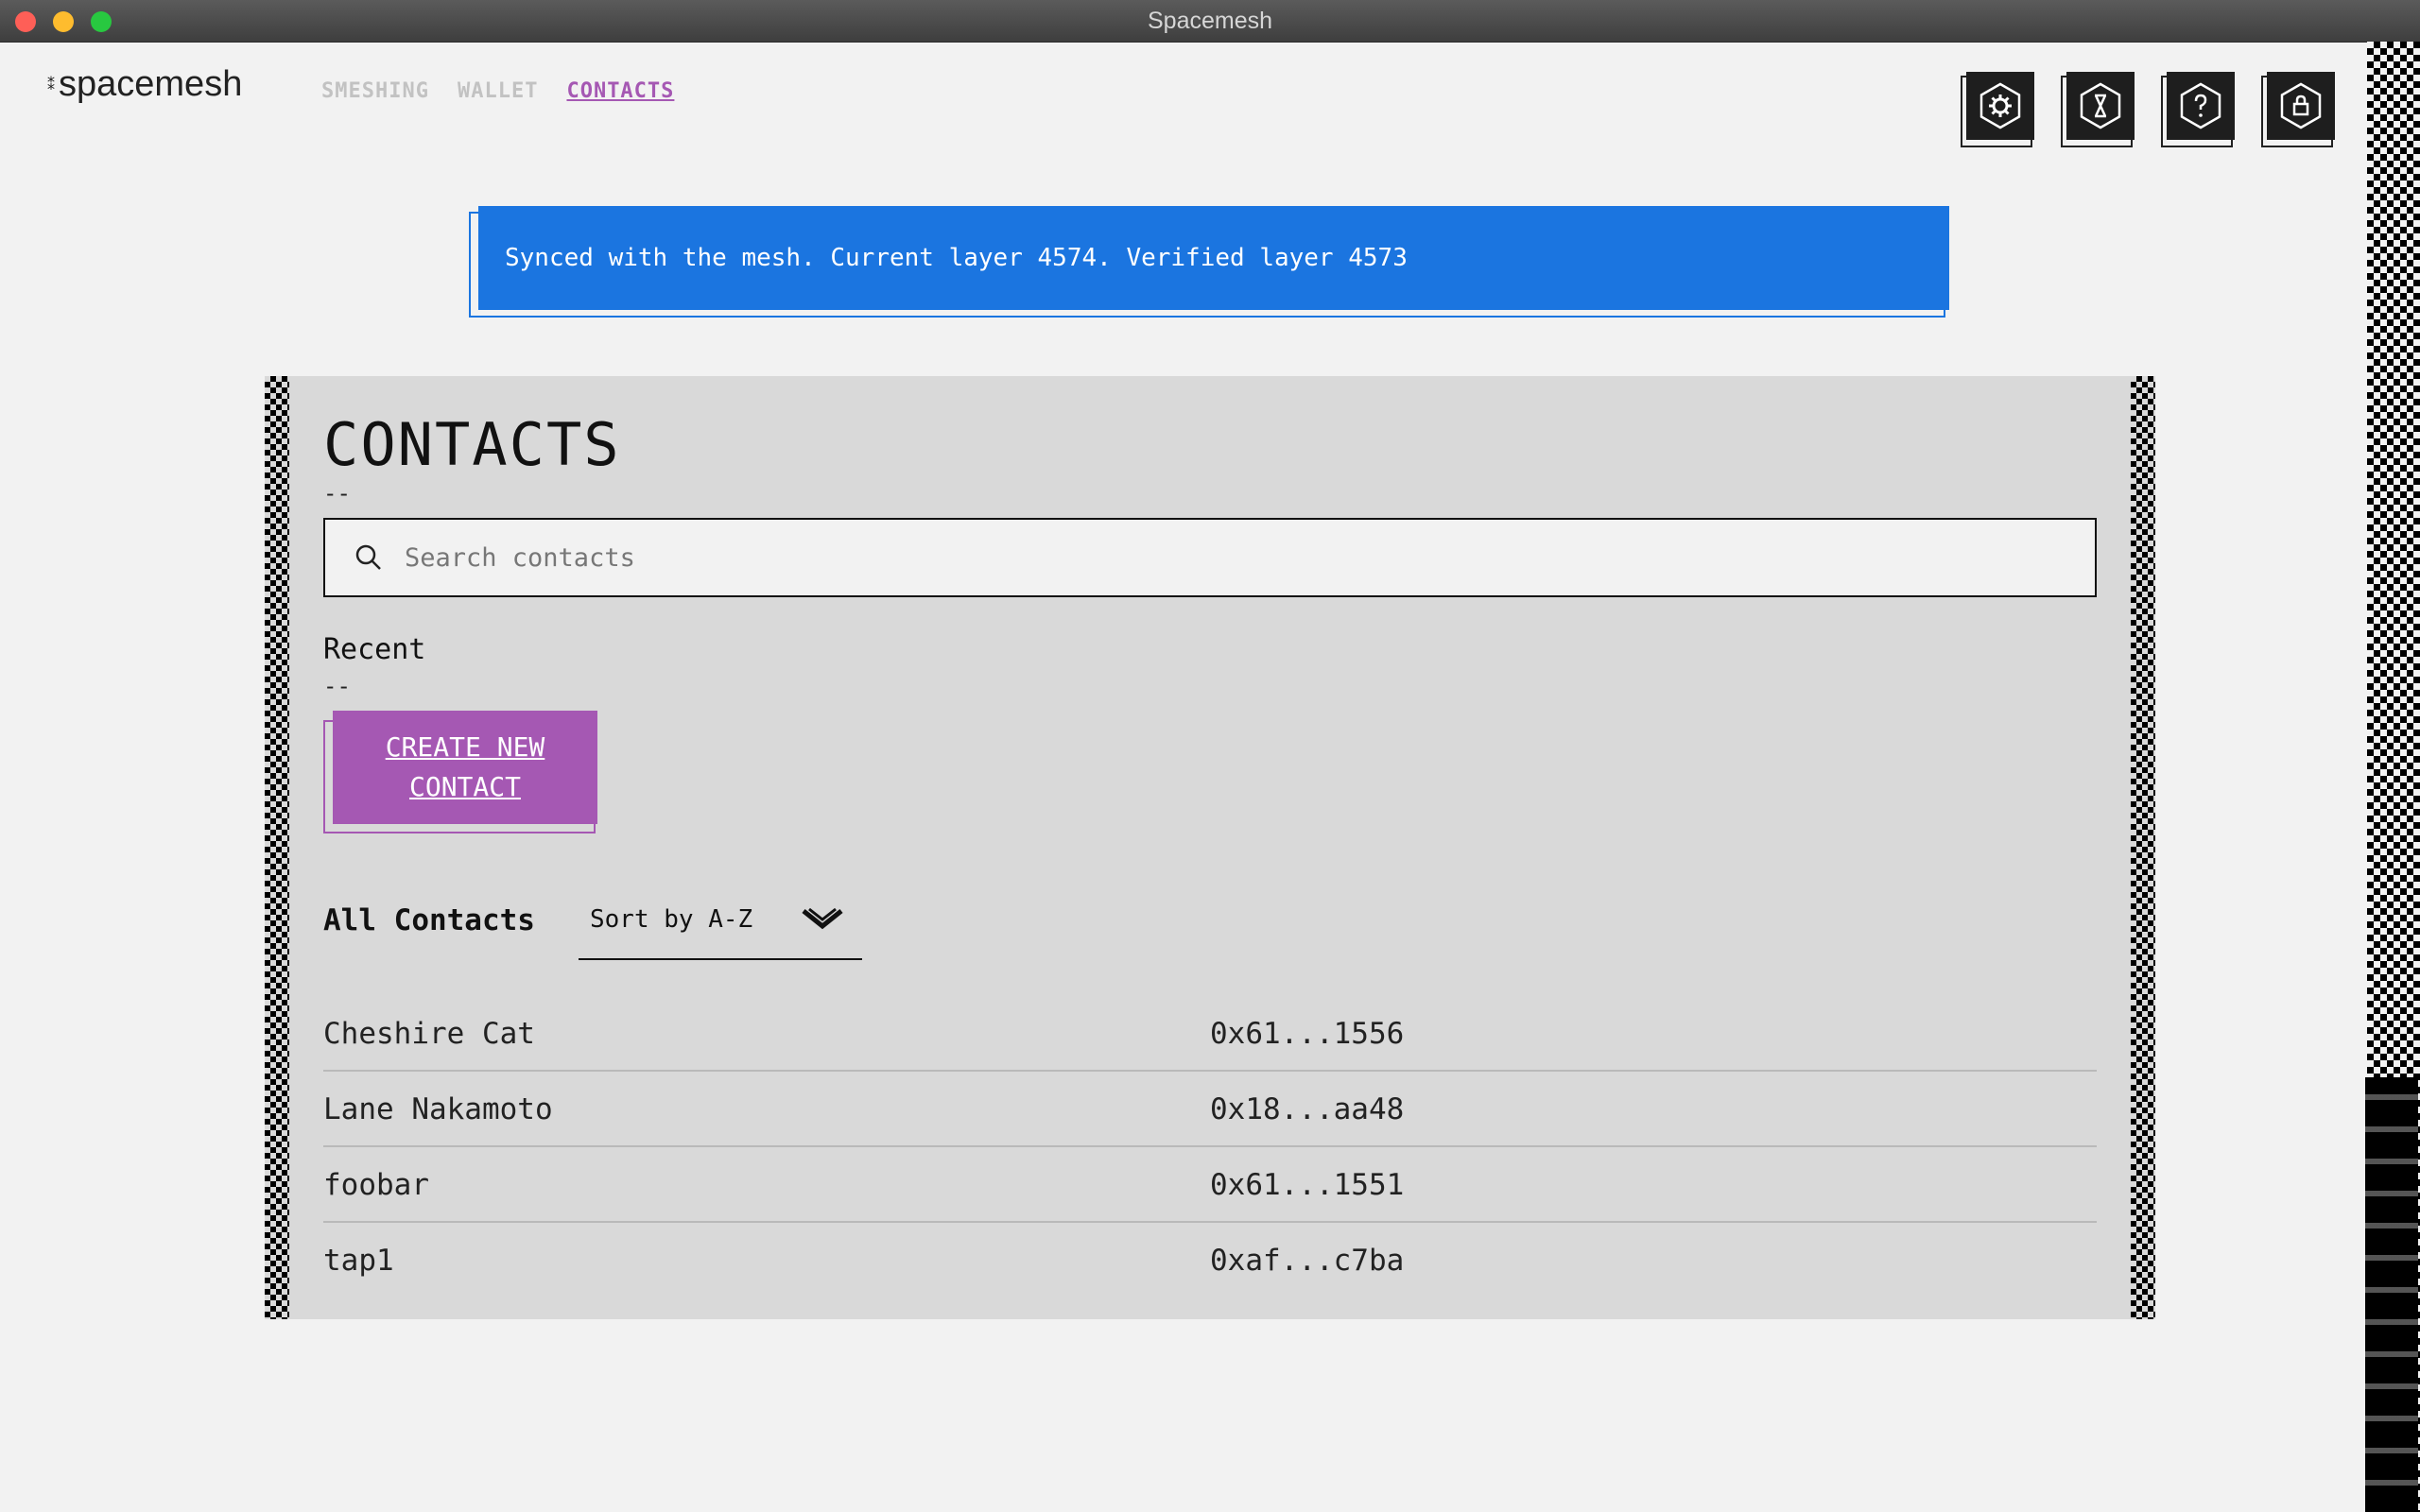 This screenshot has width=2420, height=1512. I want to click on hourglass-icon, so click(2100, 105).